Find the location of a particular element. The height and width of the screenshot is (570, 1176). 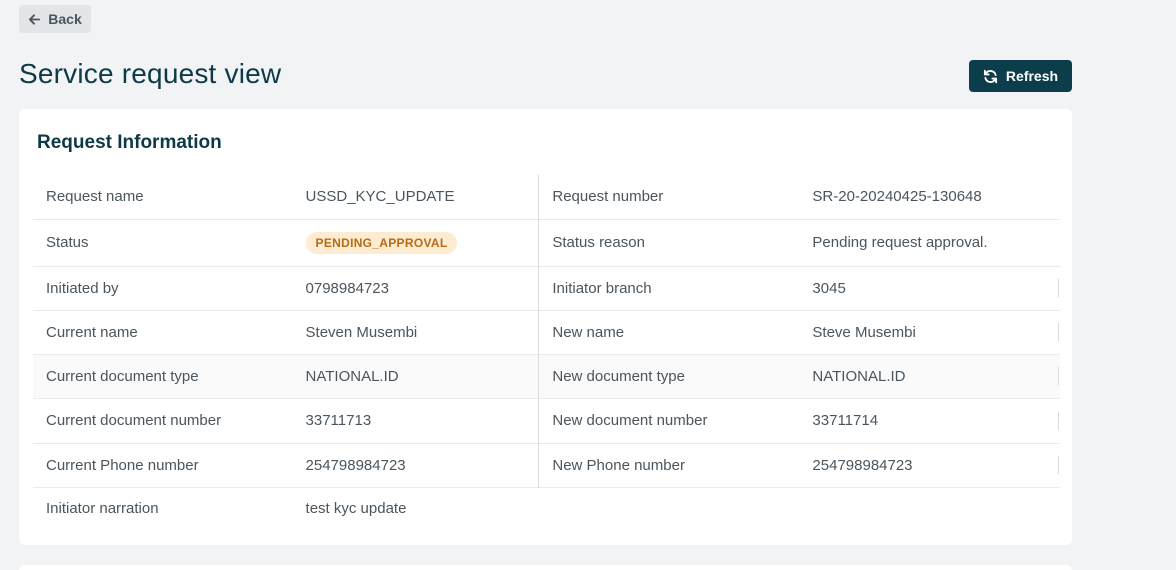

back-button: Back is located at coordinates (55, 19).